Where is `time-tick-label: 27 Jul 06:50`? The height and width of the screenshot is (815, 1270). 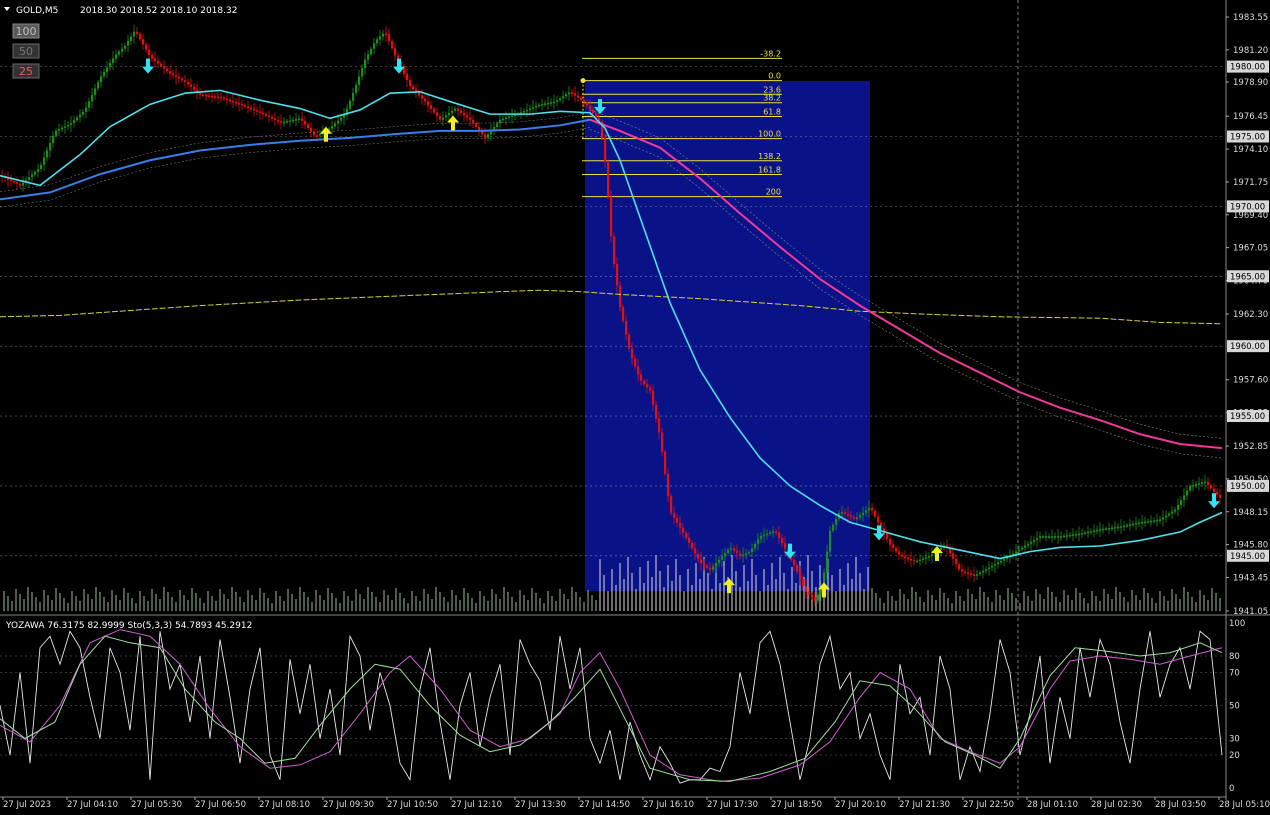
time-tick-label: 27 Jul 06:50 is located at coordinates (220, 805).